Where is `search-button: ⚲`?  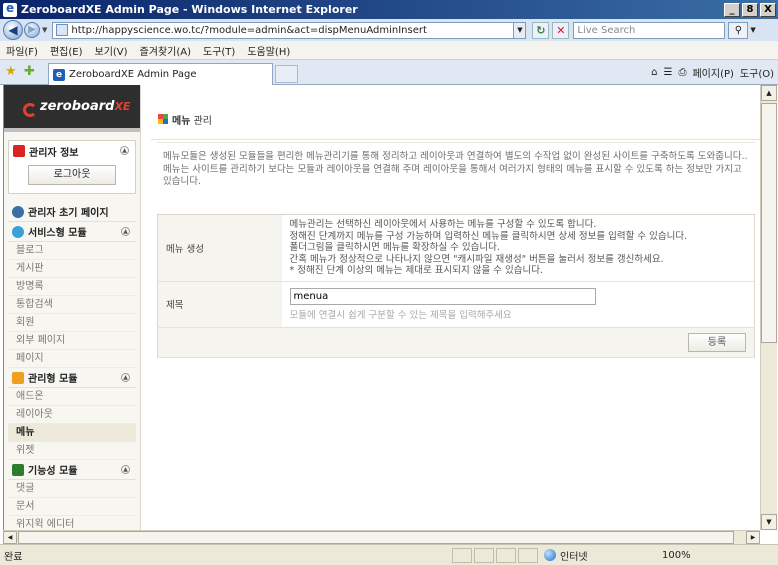
search-button: ⚲ is located at coordinates (738, 30).